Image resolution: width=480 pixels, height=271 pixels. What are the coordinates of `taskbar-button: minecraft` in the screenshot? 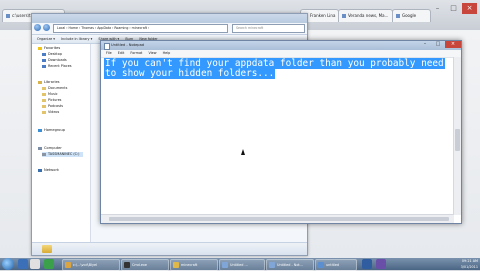 It's located at (194, 265).